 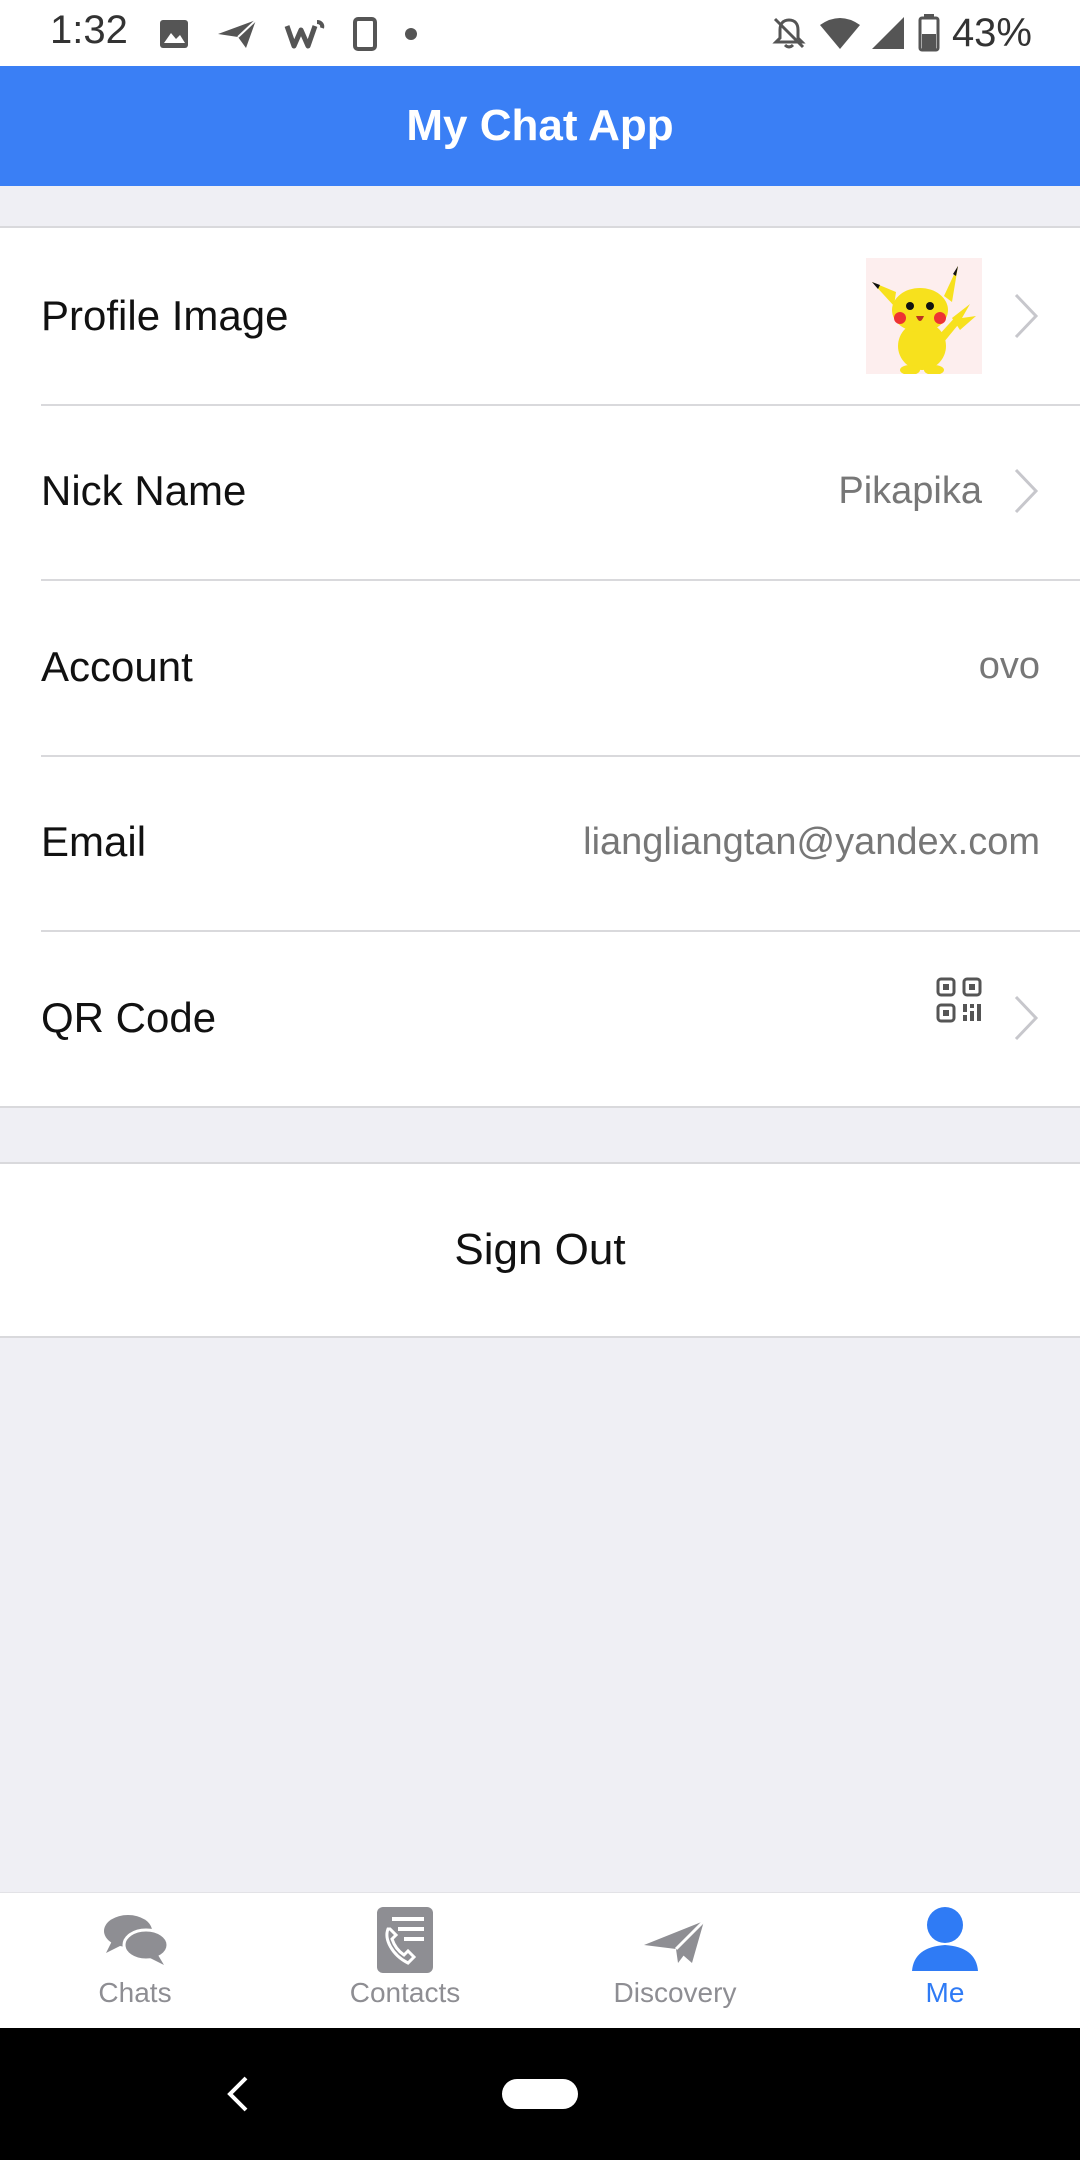 What do you see at coordinates (411, 34) in the screenshot?
I see `dot-icon` at bounding box center [411, 34].